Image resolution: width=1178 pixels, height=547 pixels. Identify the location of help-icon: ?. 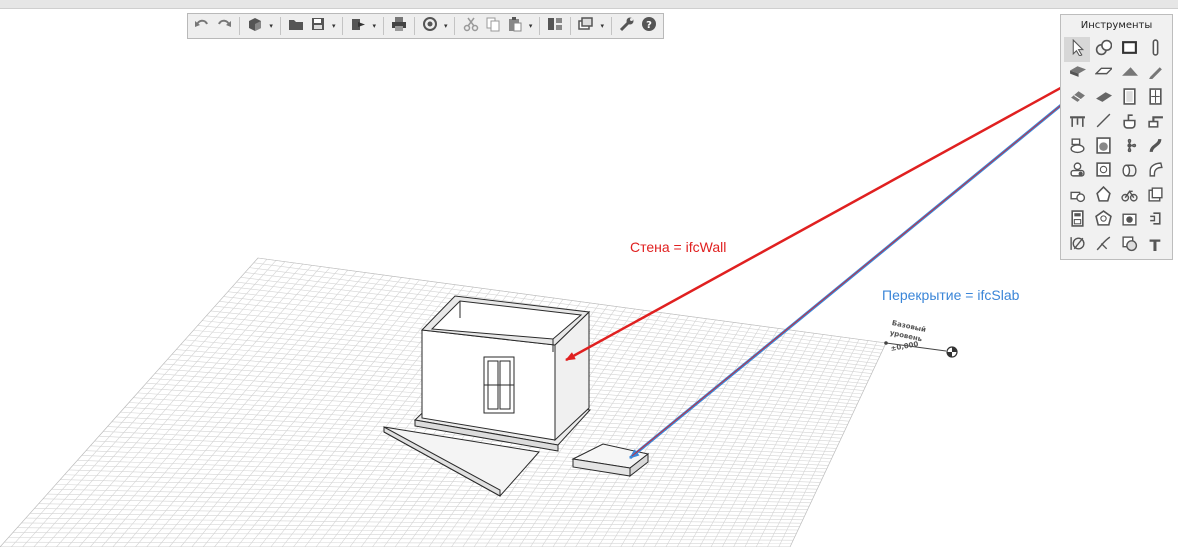
(649, 26).